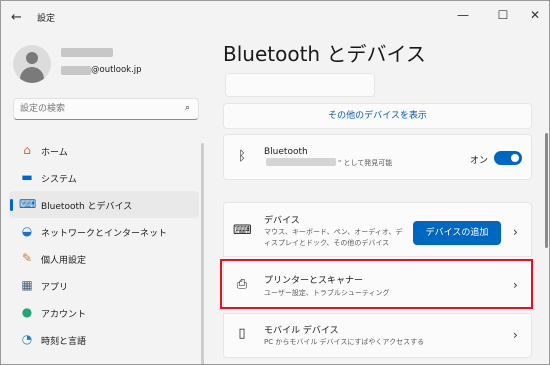 The image size is (550, 365). Describe the element at coordinates (64, 261) in the screenshot. I see `sidebar-item-label: 個人用設定` at that location.